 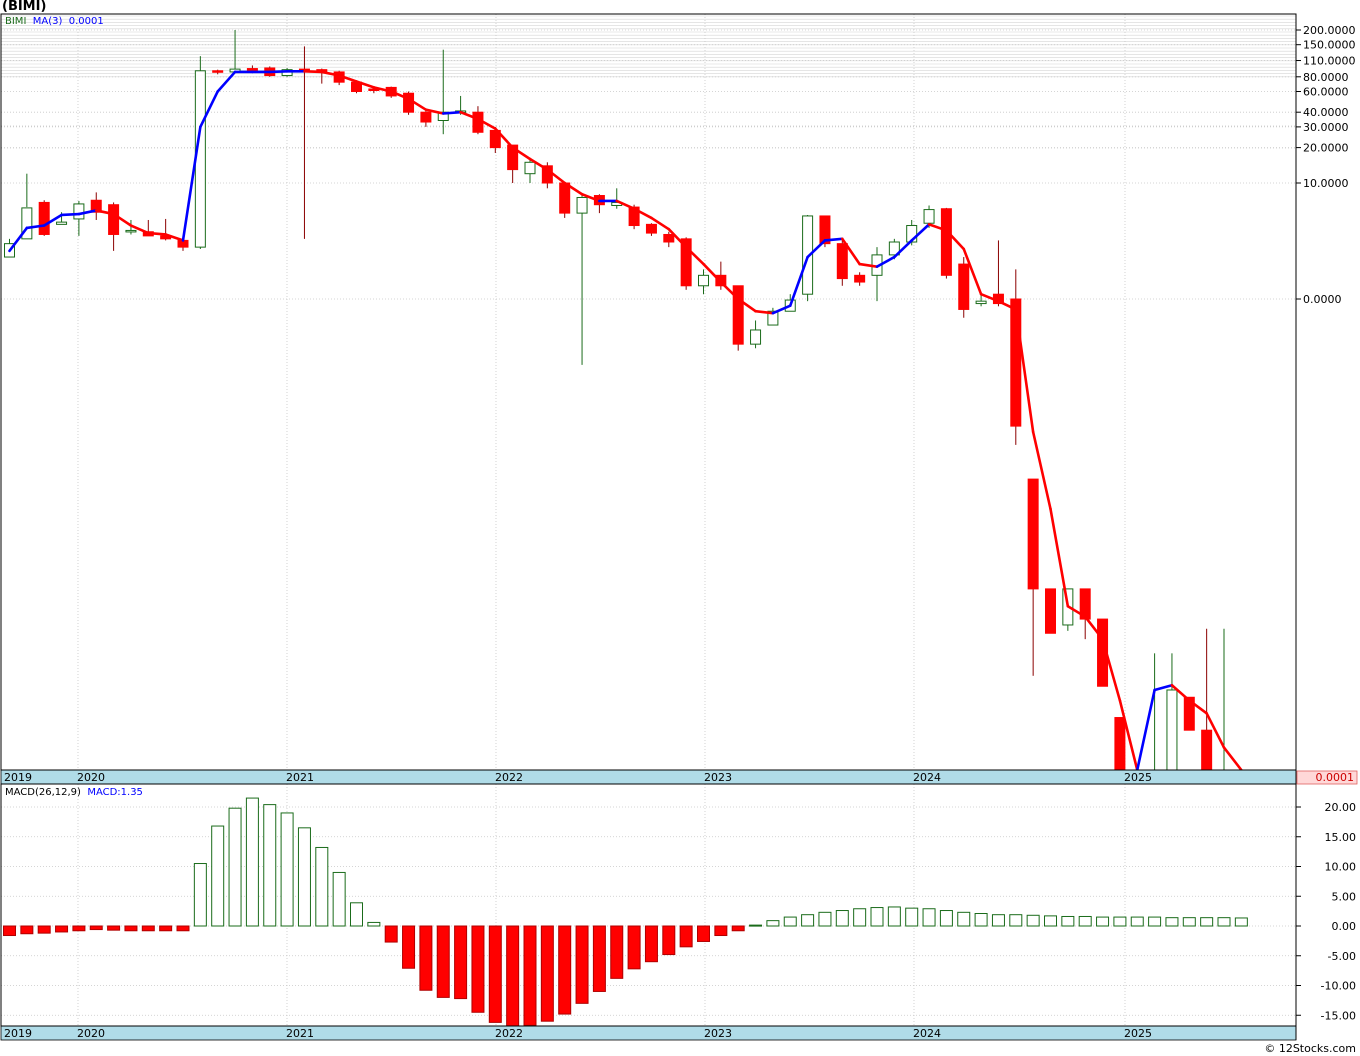 I want to click on price-x-tick-label: 2022, so click(x=509, y=777).